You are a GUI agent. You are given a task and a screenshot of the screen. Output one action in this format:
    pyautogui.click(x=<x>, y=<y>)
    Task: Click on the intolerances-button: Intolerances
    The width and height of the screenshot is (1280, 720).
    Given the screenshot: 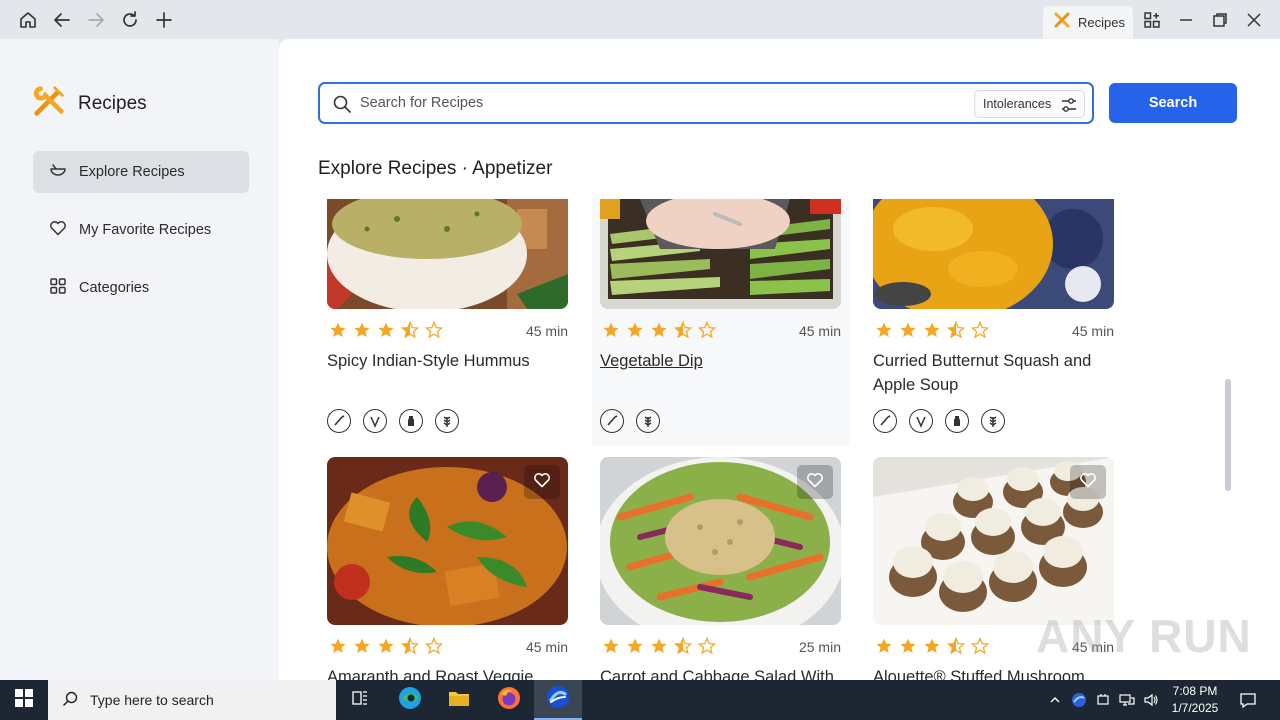 What is the action you would take?
    pyautogui.click(x=1029, y=104)
    